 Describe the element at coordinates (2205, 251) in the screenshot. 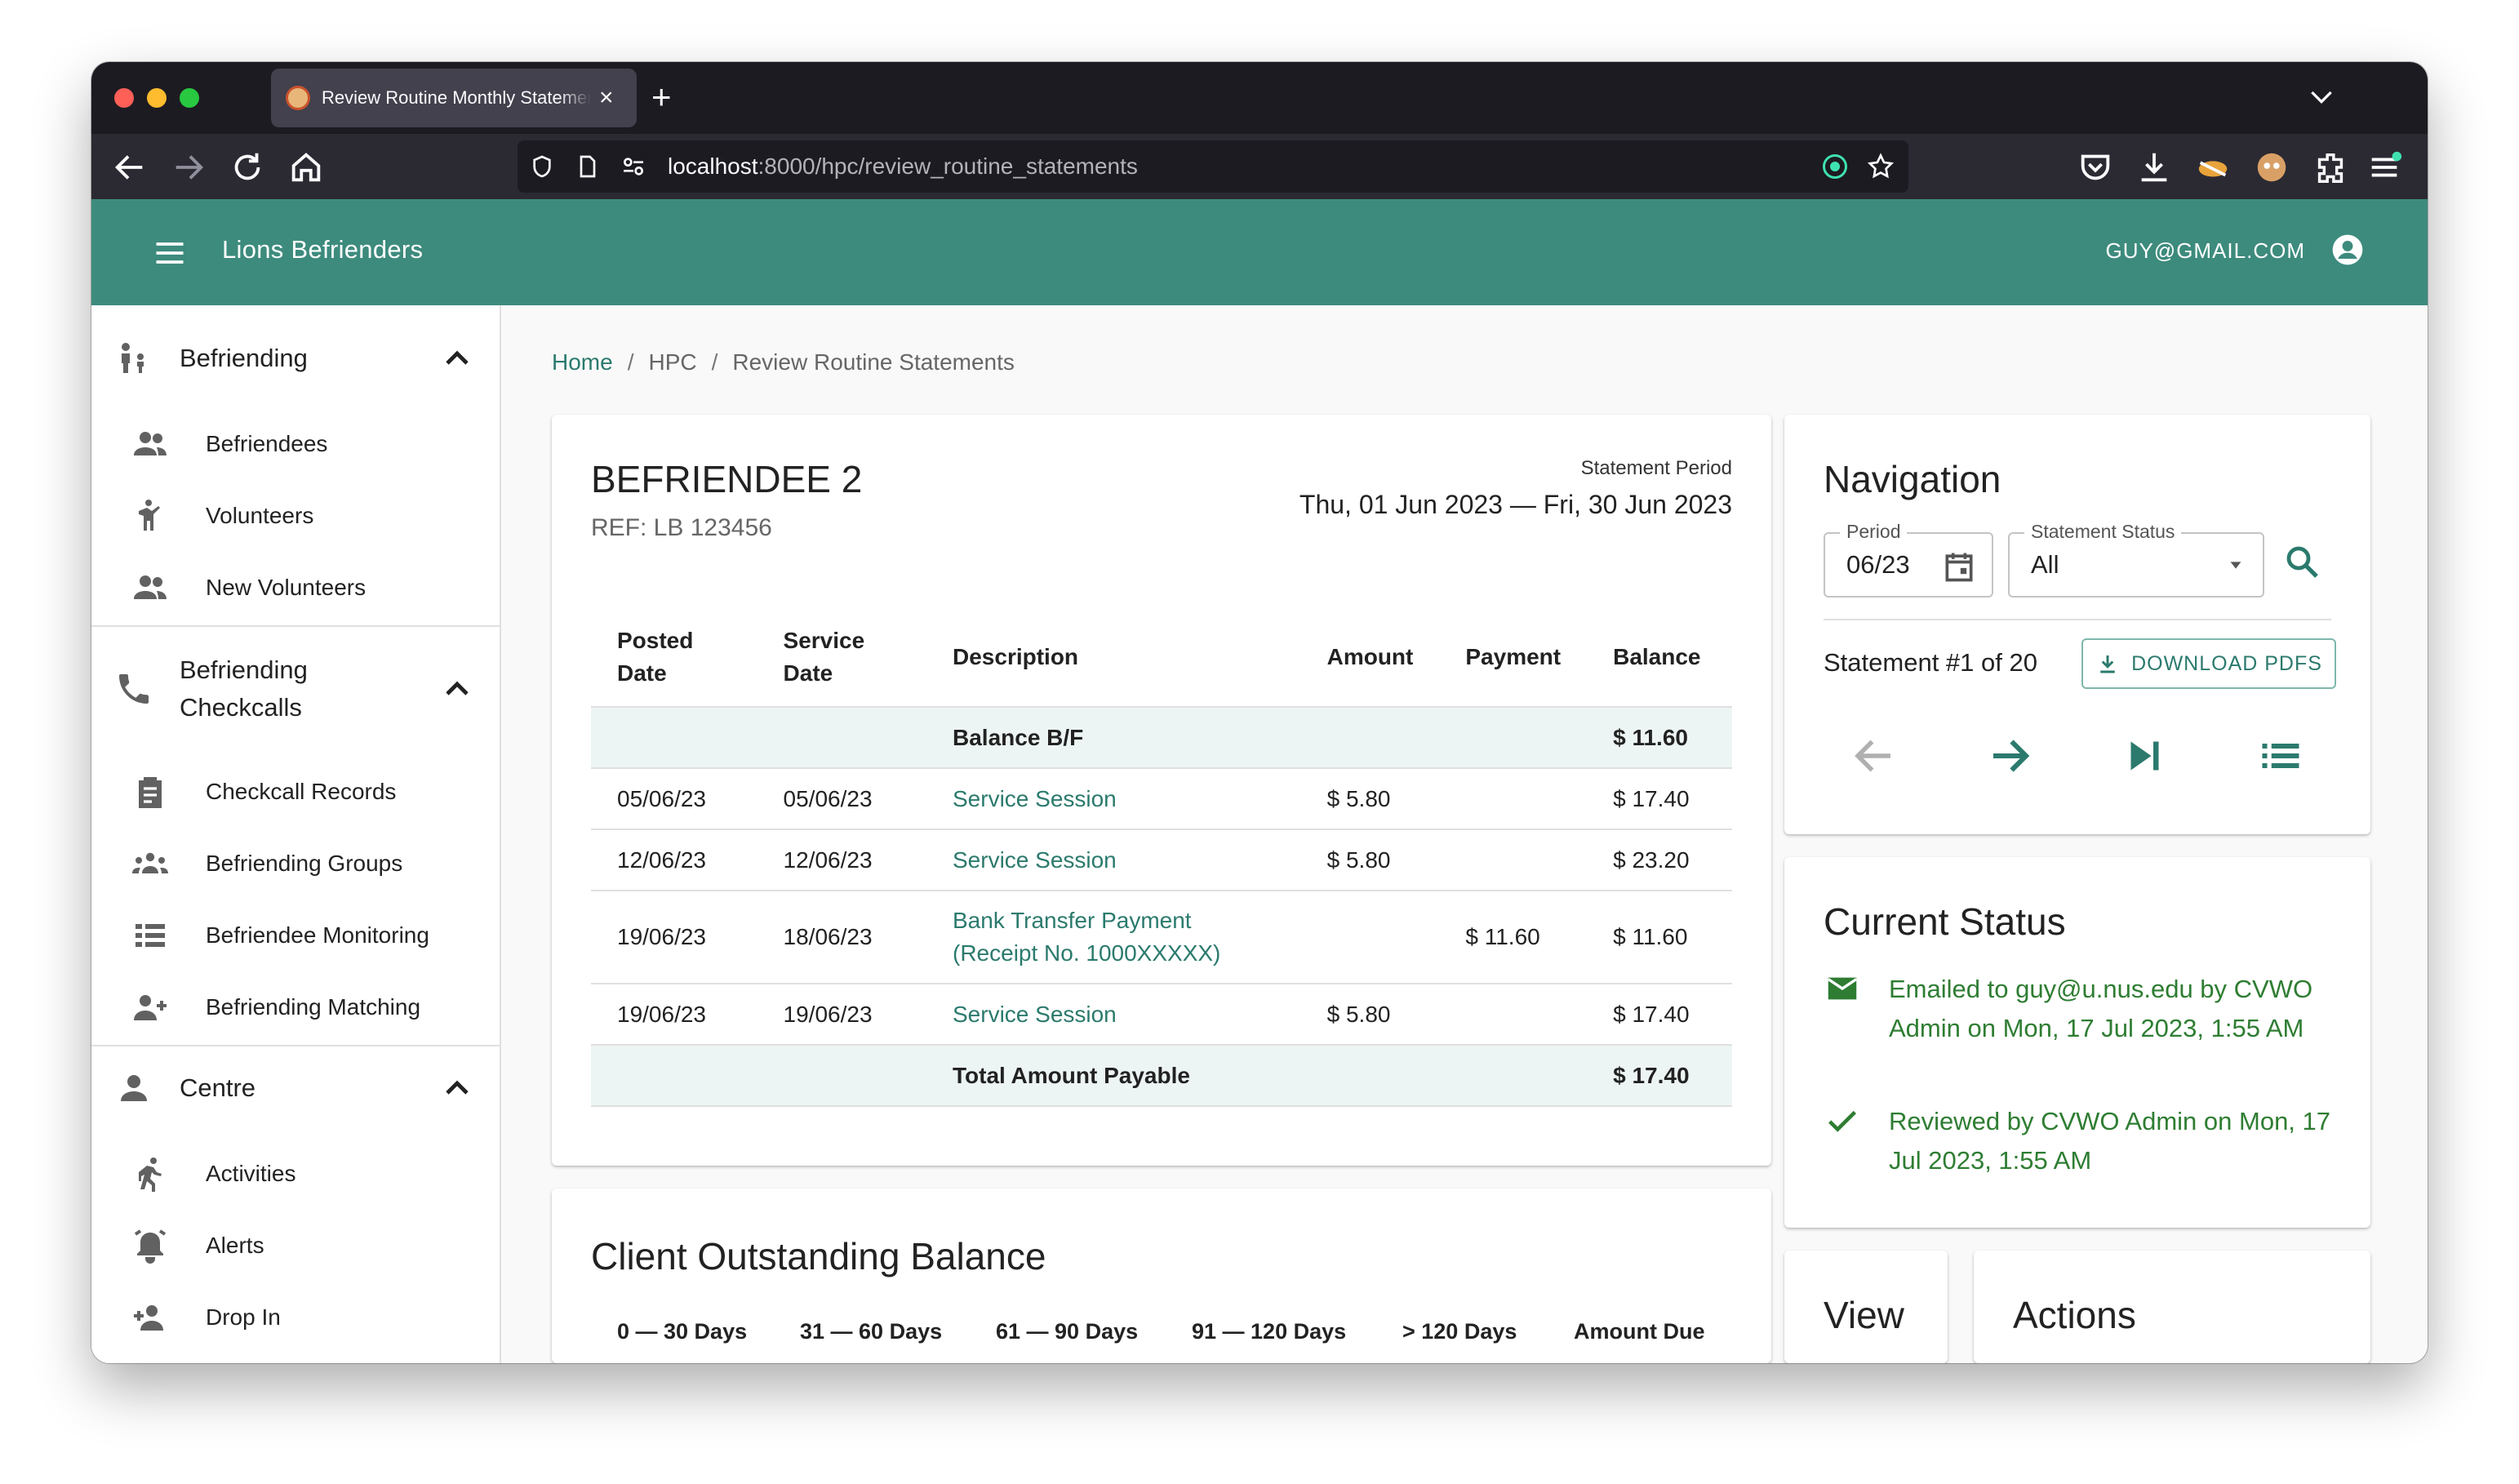

I see `user-email: GUY@GMAIL.COM` at that location.